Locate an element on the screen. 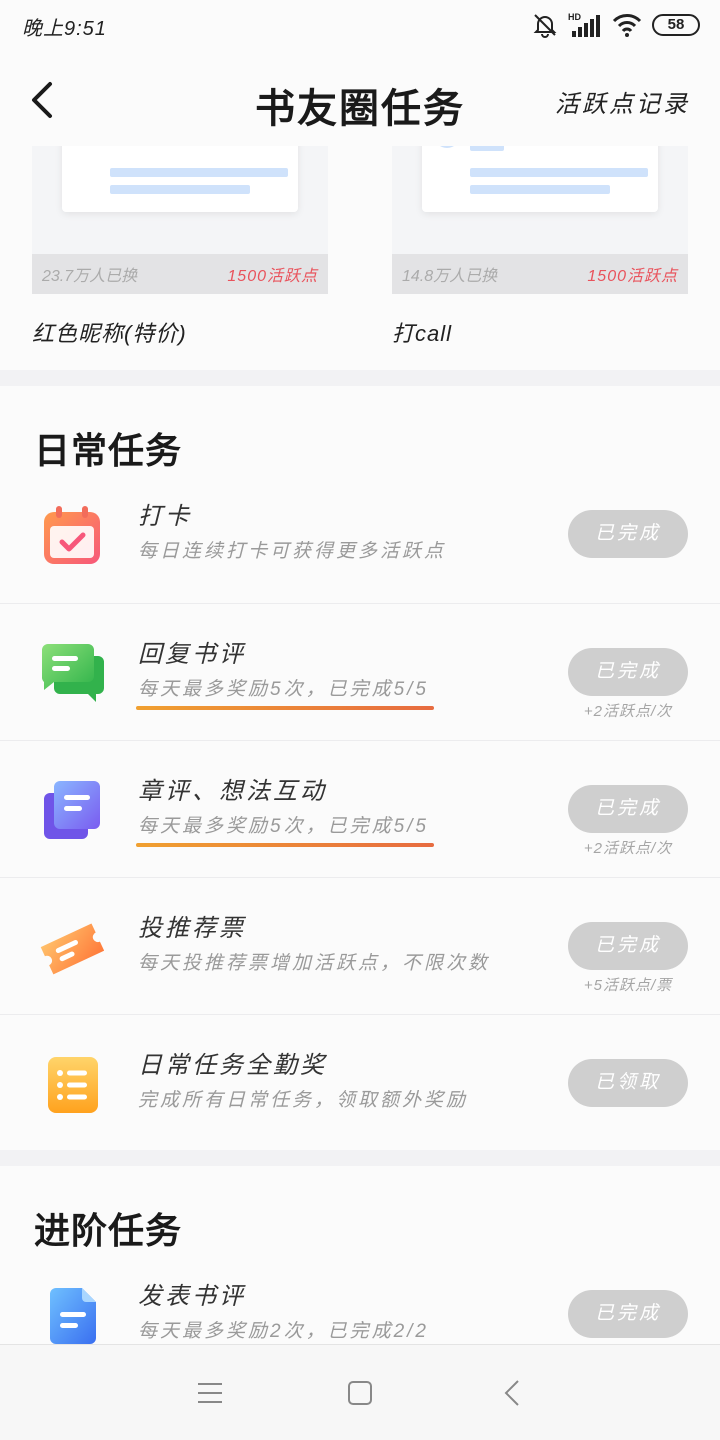 This screenshot has height=1440, width=720. task-reward: +5活跃点/票 is located at coordinates (628, 985).